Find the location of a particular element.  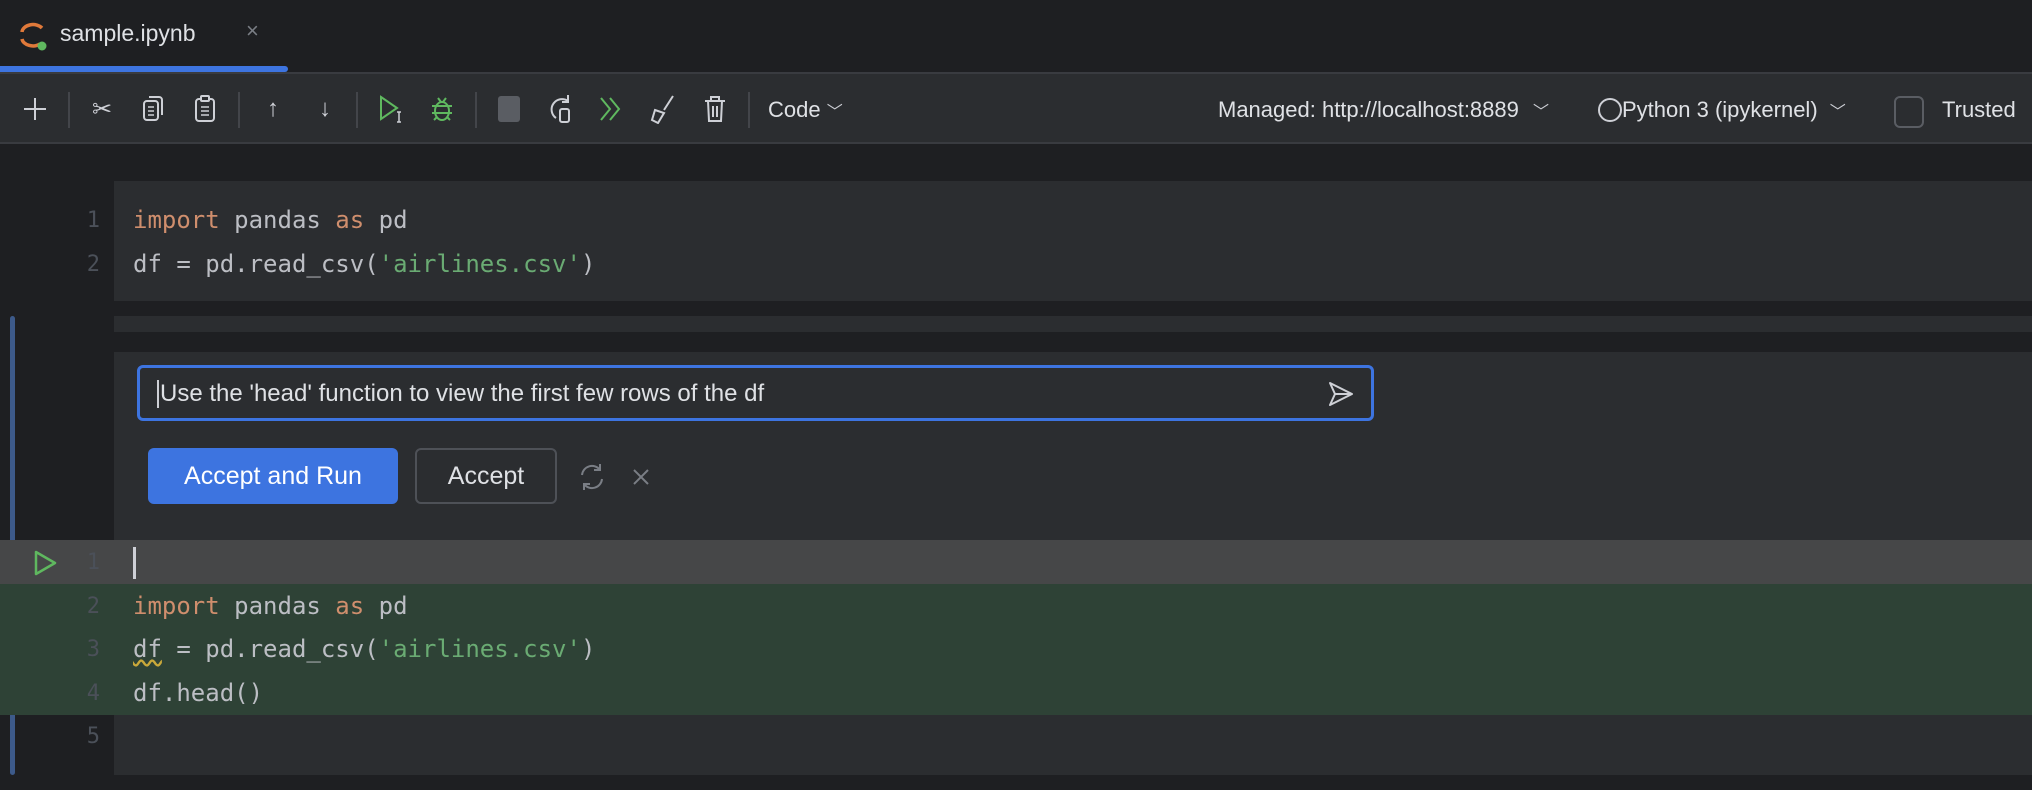

kernel-dropdown: Python 3 (ipykernel) ﹀ is located at coordinates (1722, 110).